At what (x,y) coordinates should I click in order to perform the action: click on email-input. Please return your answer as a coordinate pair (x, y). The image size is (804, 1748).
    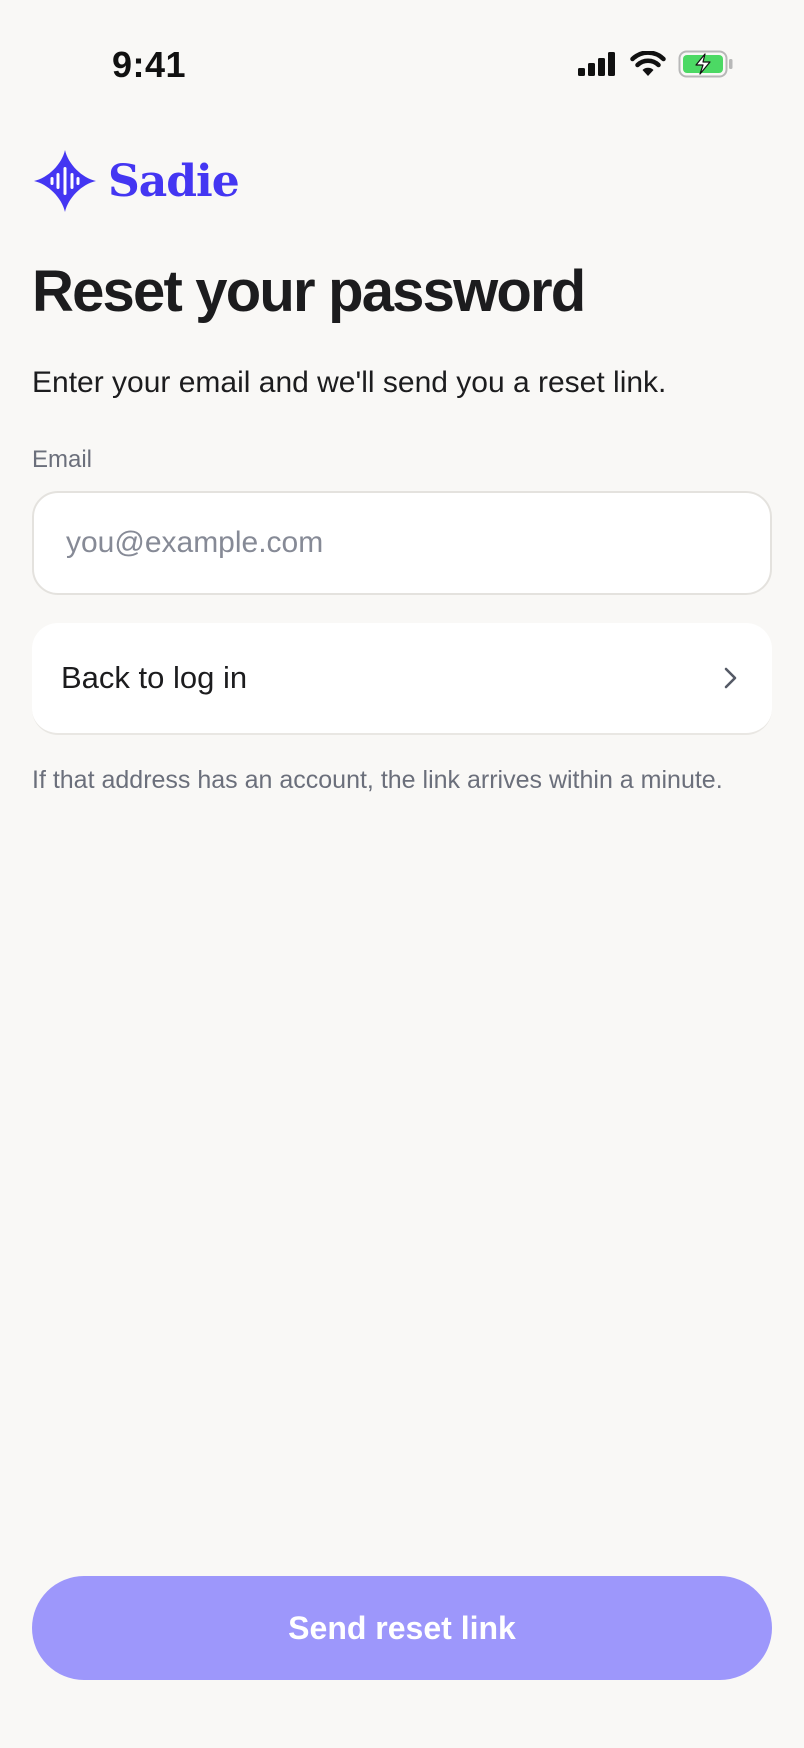
    Looking at the image, I should click on (402, 543).